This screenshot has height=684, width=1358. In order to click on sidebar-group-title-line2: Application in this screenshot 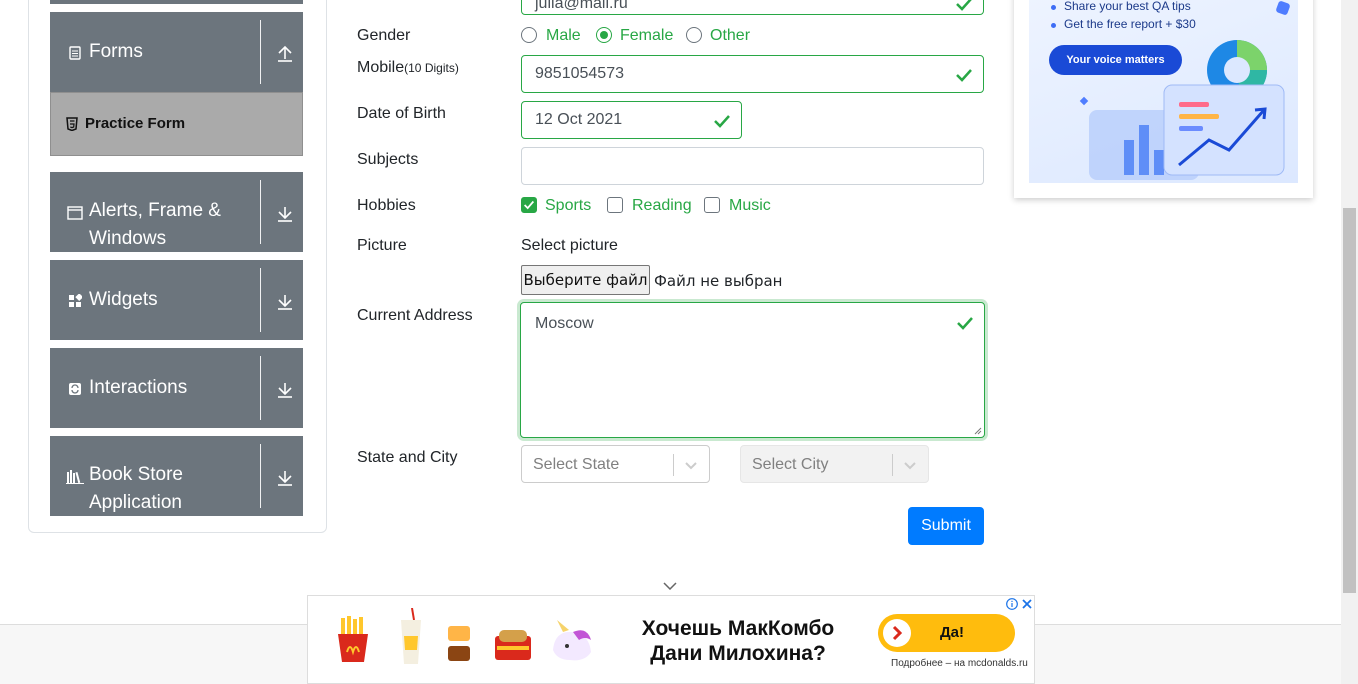, I will do `click(135, 502)`.